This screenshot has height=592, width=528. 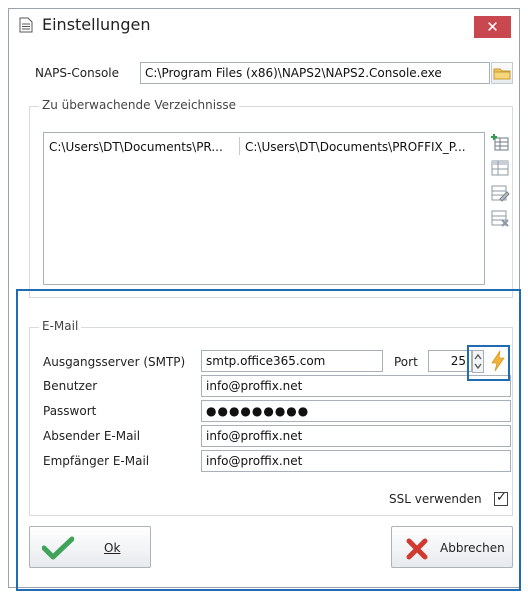 I want to click on folder-icon, so click(x=502, y=74).